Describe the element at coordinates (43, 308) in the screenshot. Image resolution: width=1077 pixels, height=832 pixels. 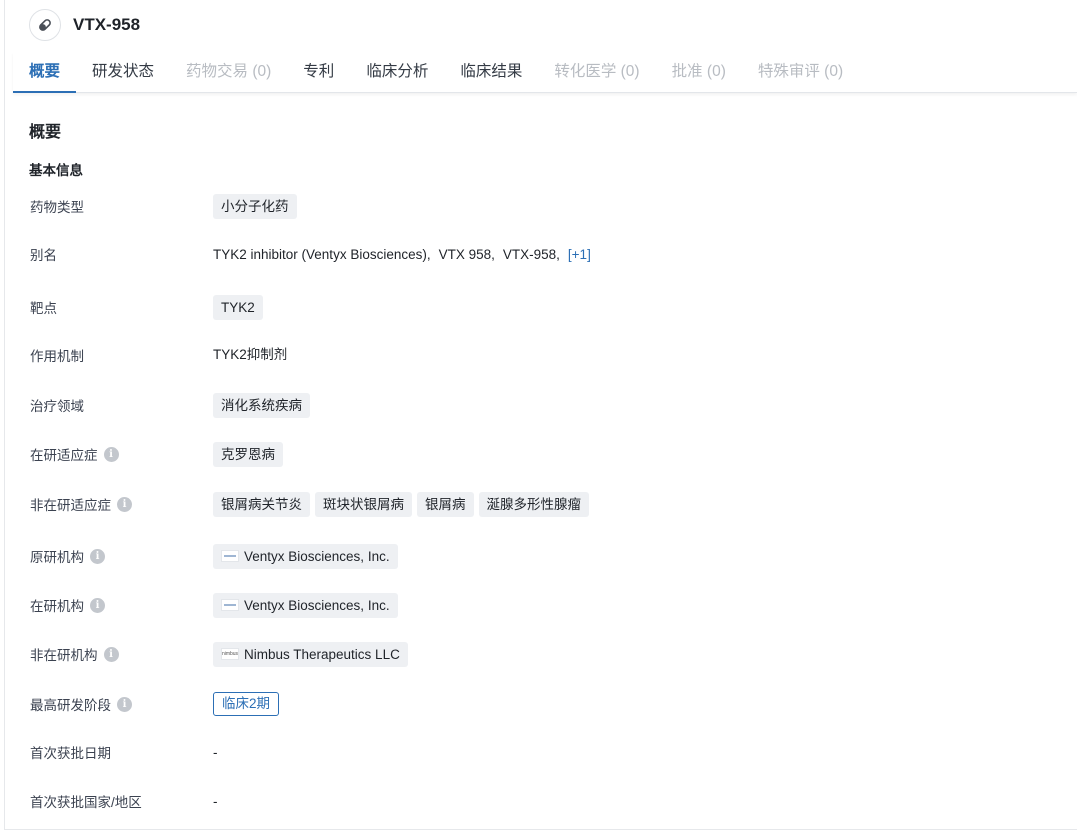
I see `field-label: 靶点` at that location.